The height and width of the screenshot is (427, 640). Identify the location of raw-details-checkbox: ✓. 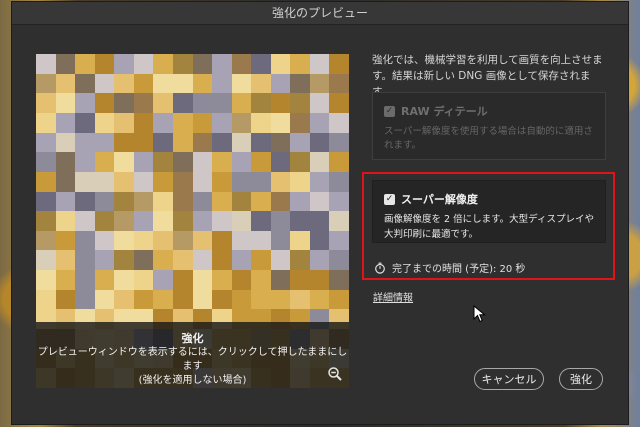
(389, 111).